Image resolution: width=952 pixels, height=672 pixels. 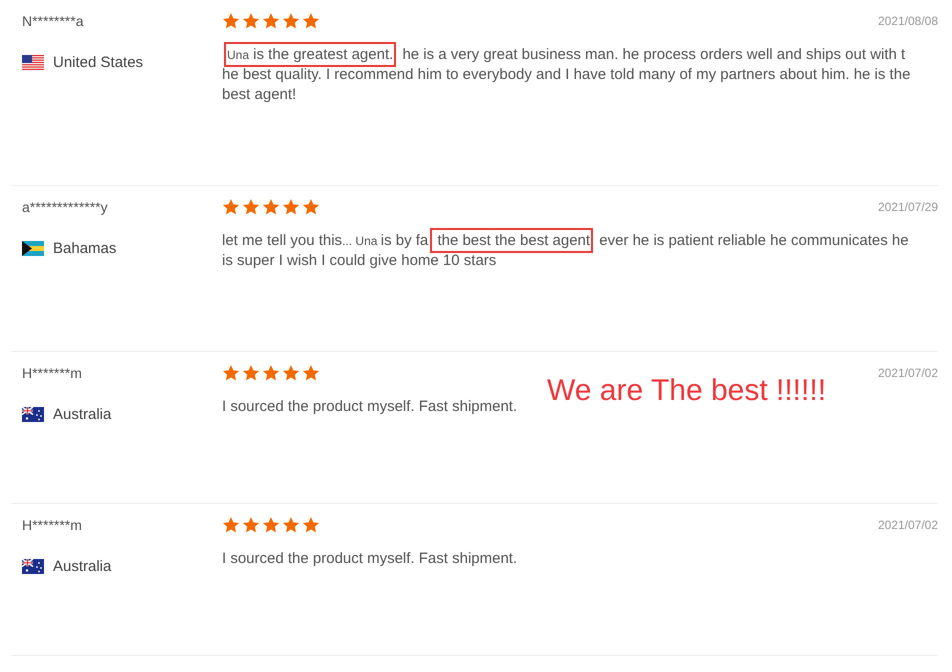 What do you see at coordinates (98, 62) in the screenshot?
I see `country-name: United States` at bounding box center [98, 62].